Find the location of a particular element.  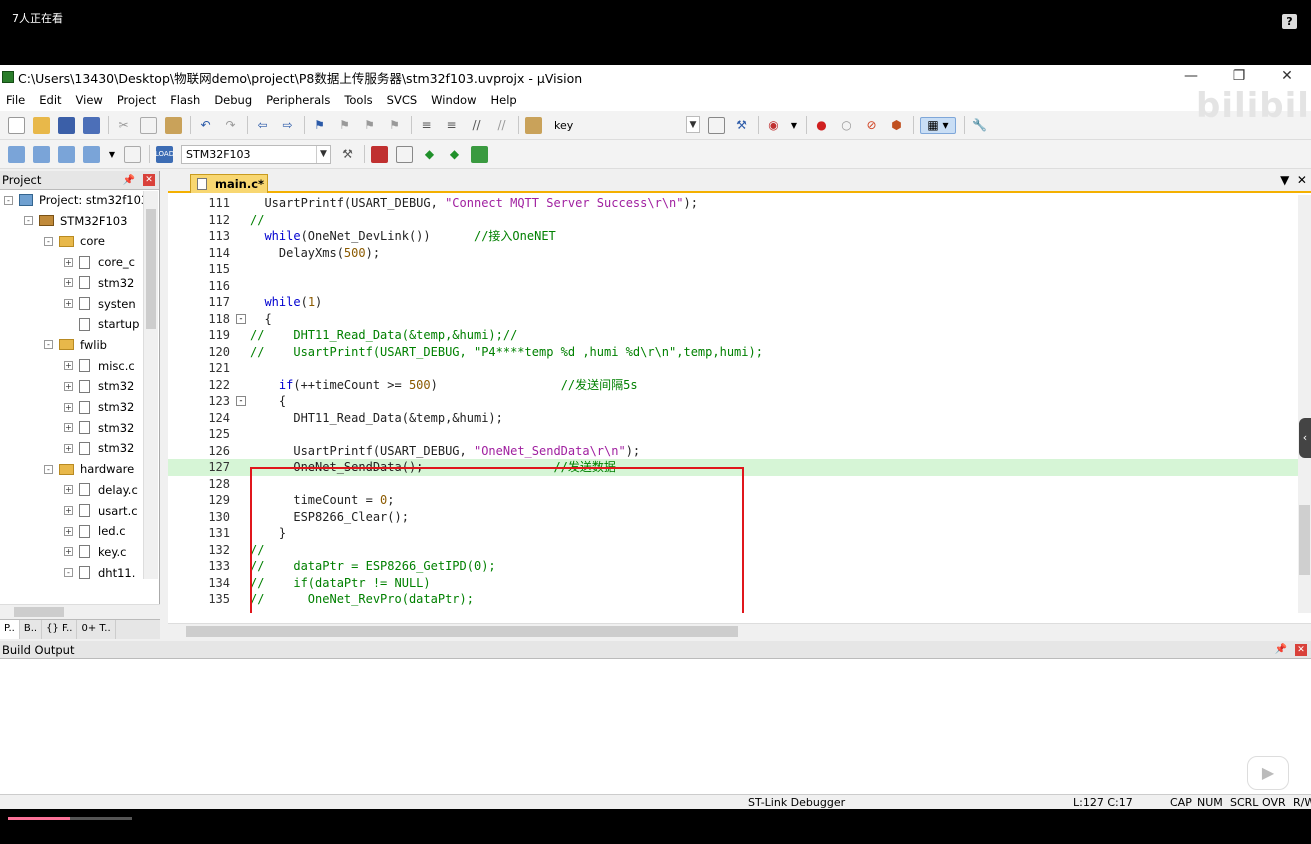

copy-icon is located at coordinates (148, 125).